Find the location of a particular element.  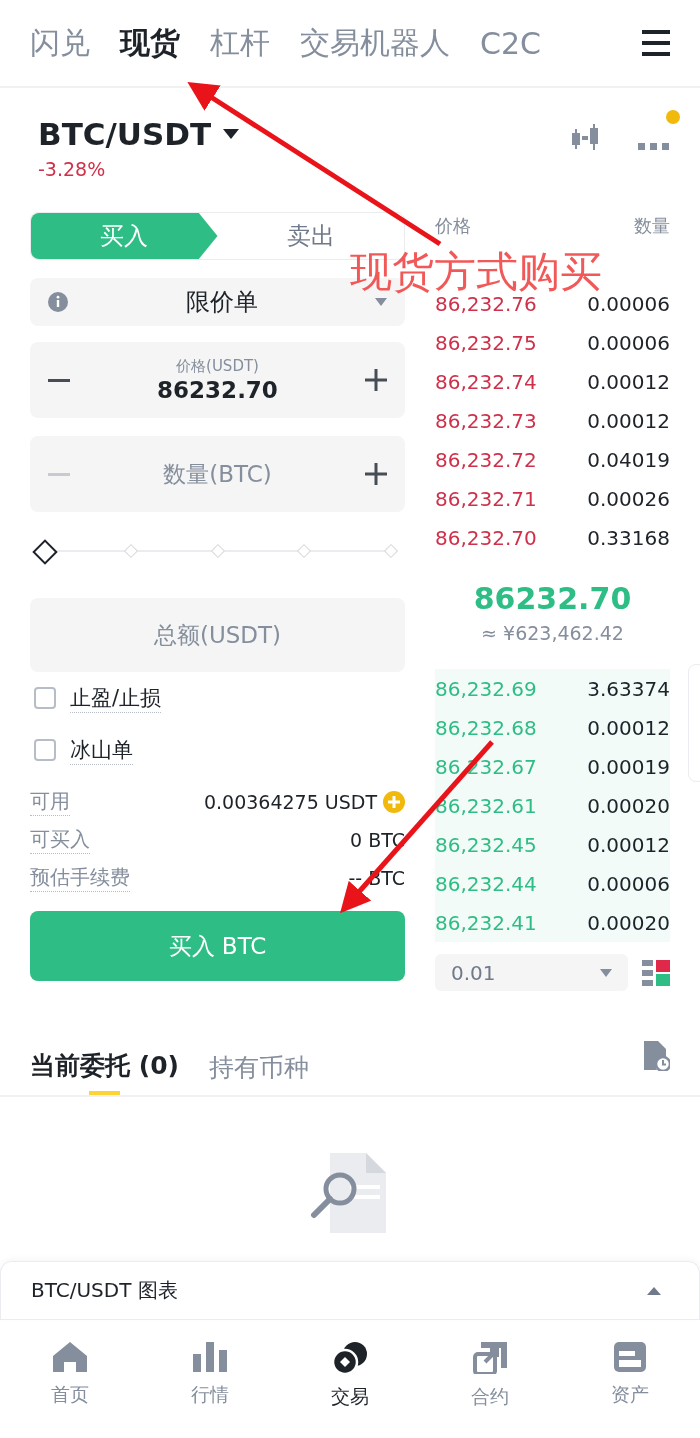

balance-value: 0.00364275 USDT is located at coordinates (290, 802).